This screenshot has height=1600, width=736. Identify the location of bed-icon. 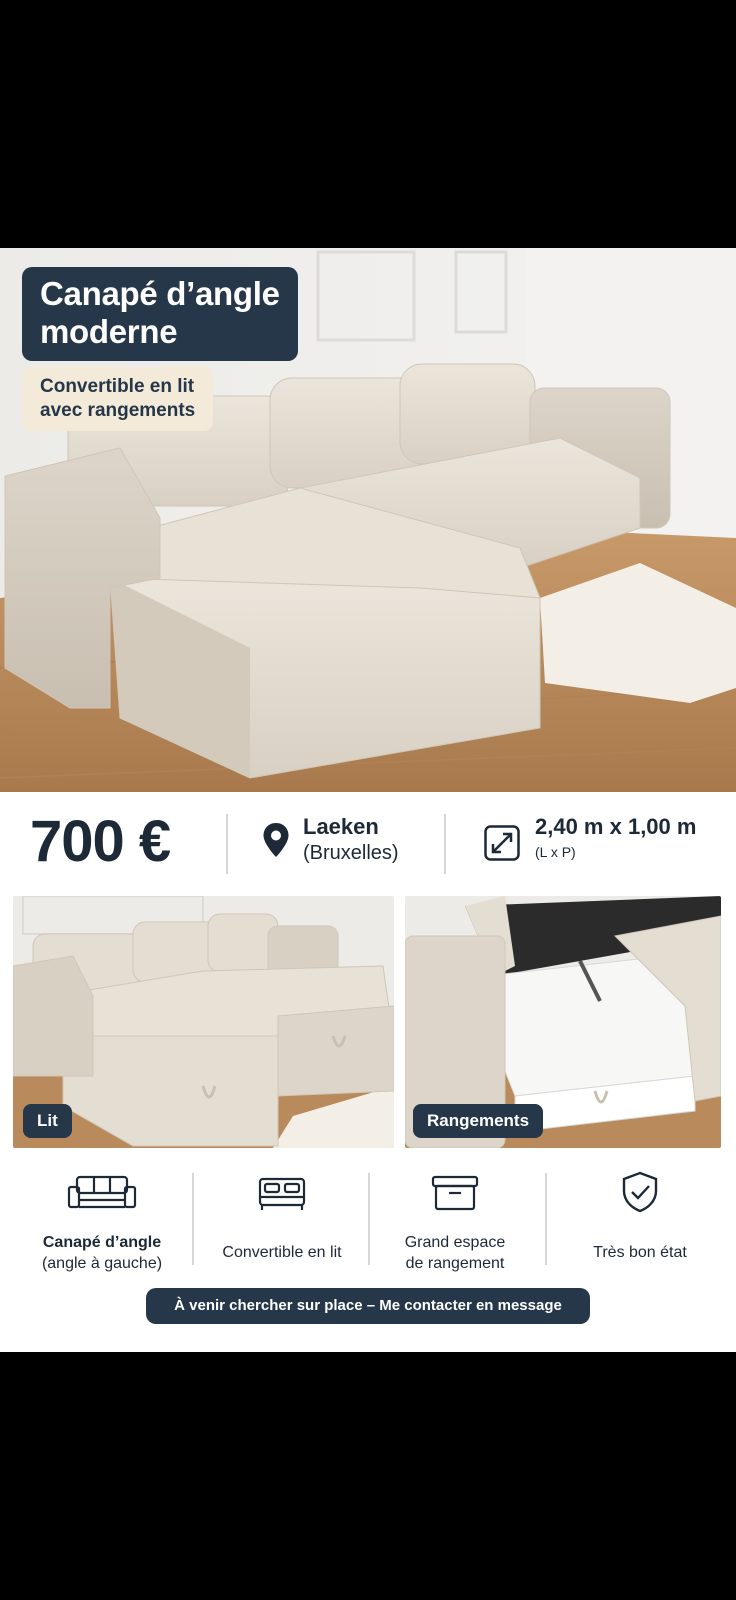
(282, 1193).